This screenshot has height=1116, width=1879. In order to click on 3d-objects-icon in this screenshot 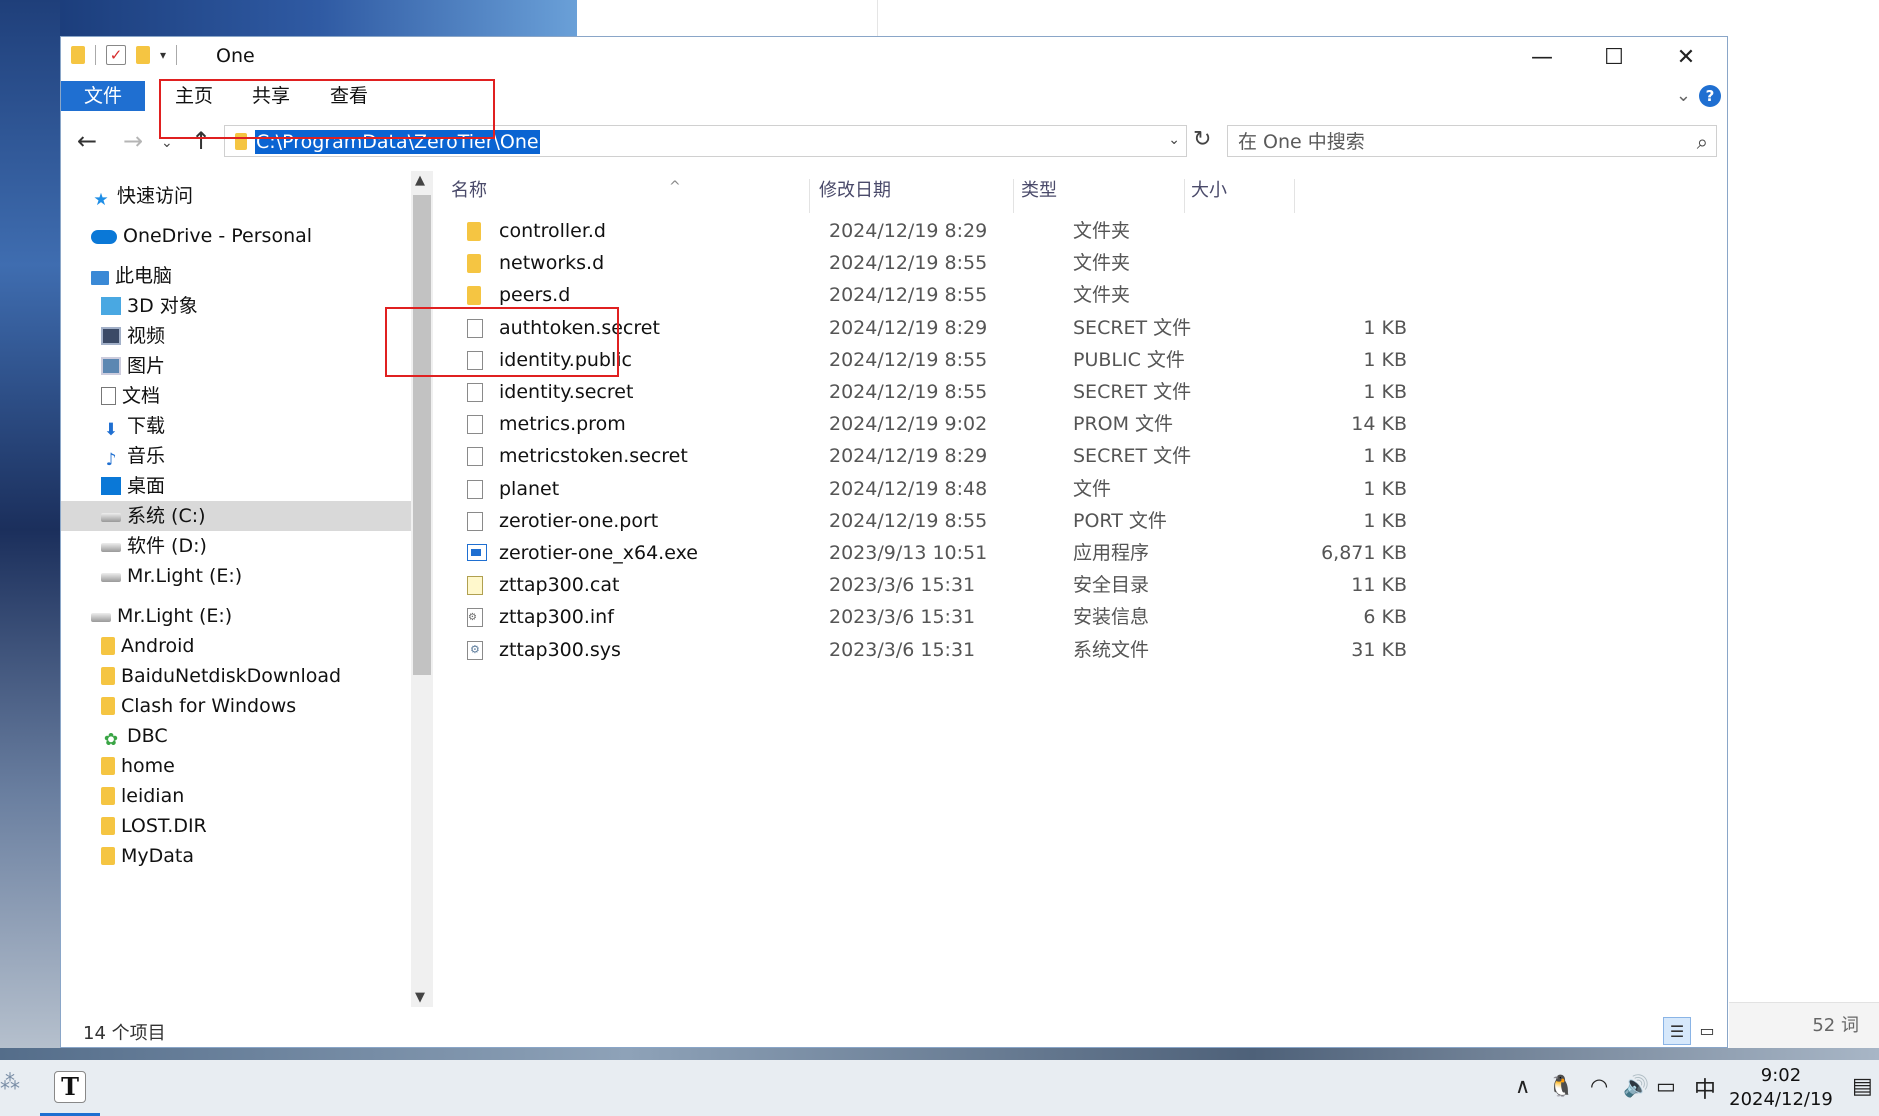, I will do `click(111, 306)`.